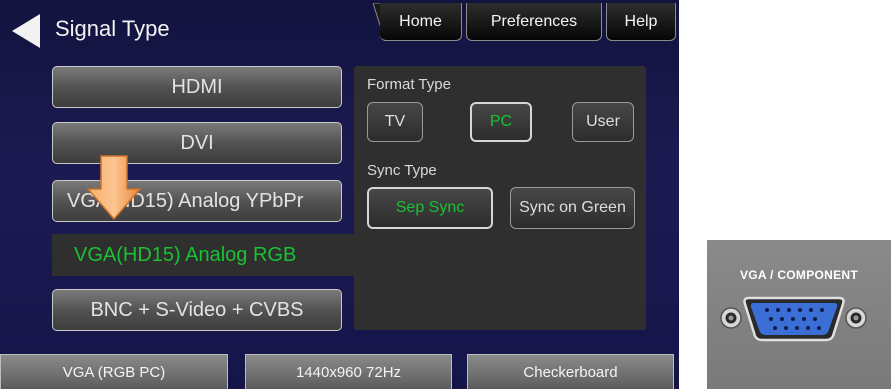 Image resolution: width=891 pixels, height=389 pixels. I want to click on vga-connector-photo: VGA / COMPONENT, so click(799, 314).